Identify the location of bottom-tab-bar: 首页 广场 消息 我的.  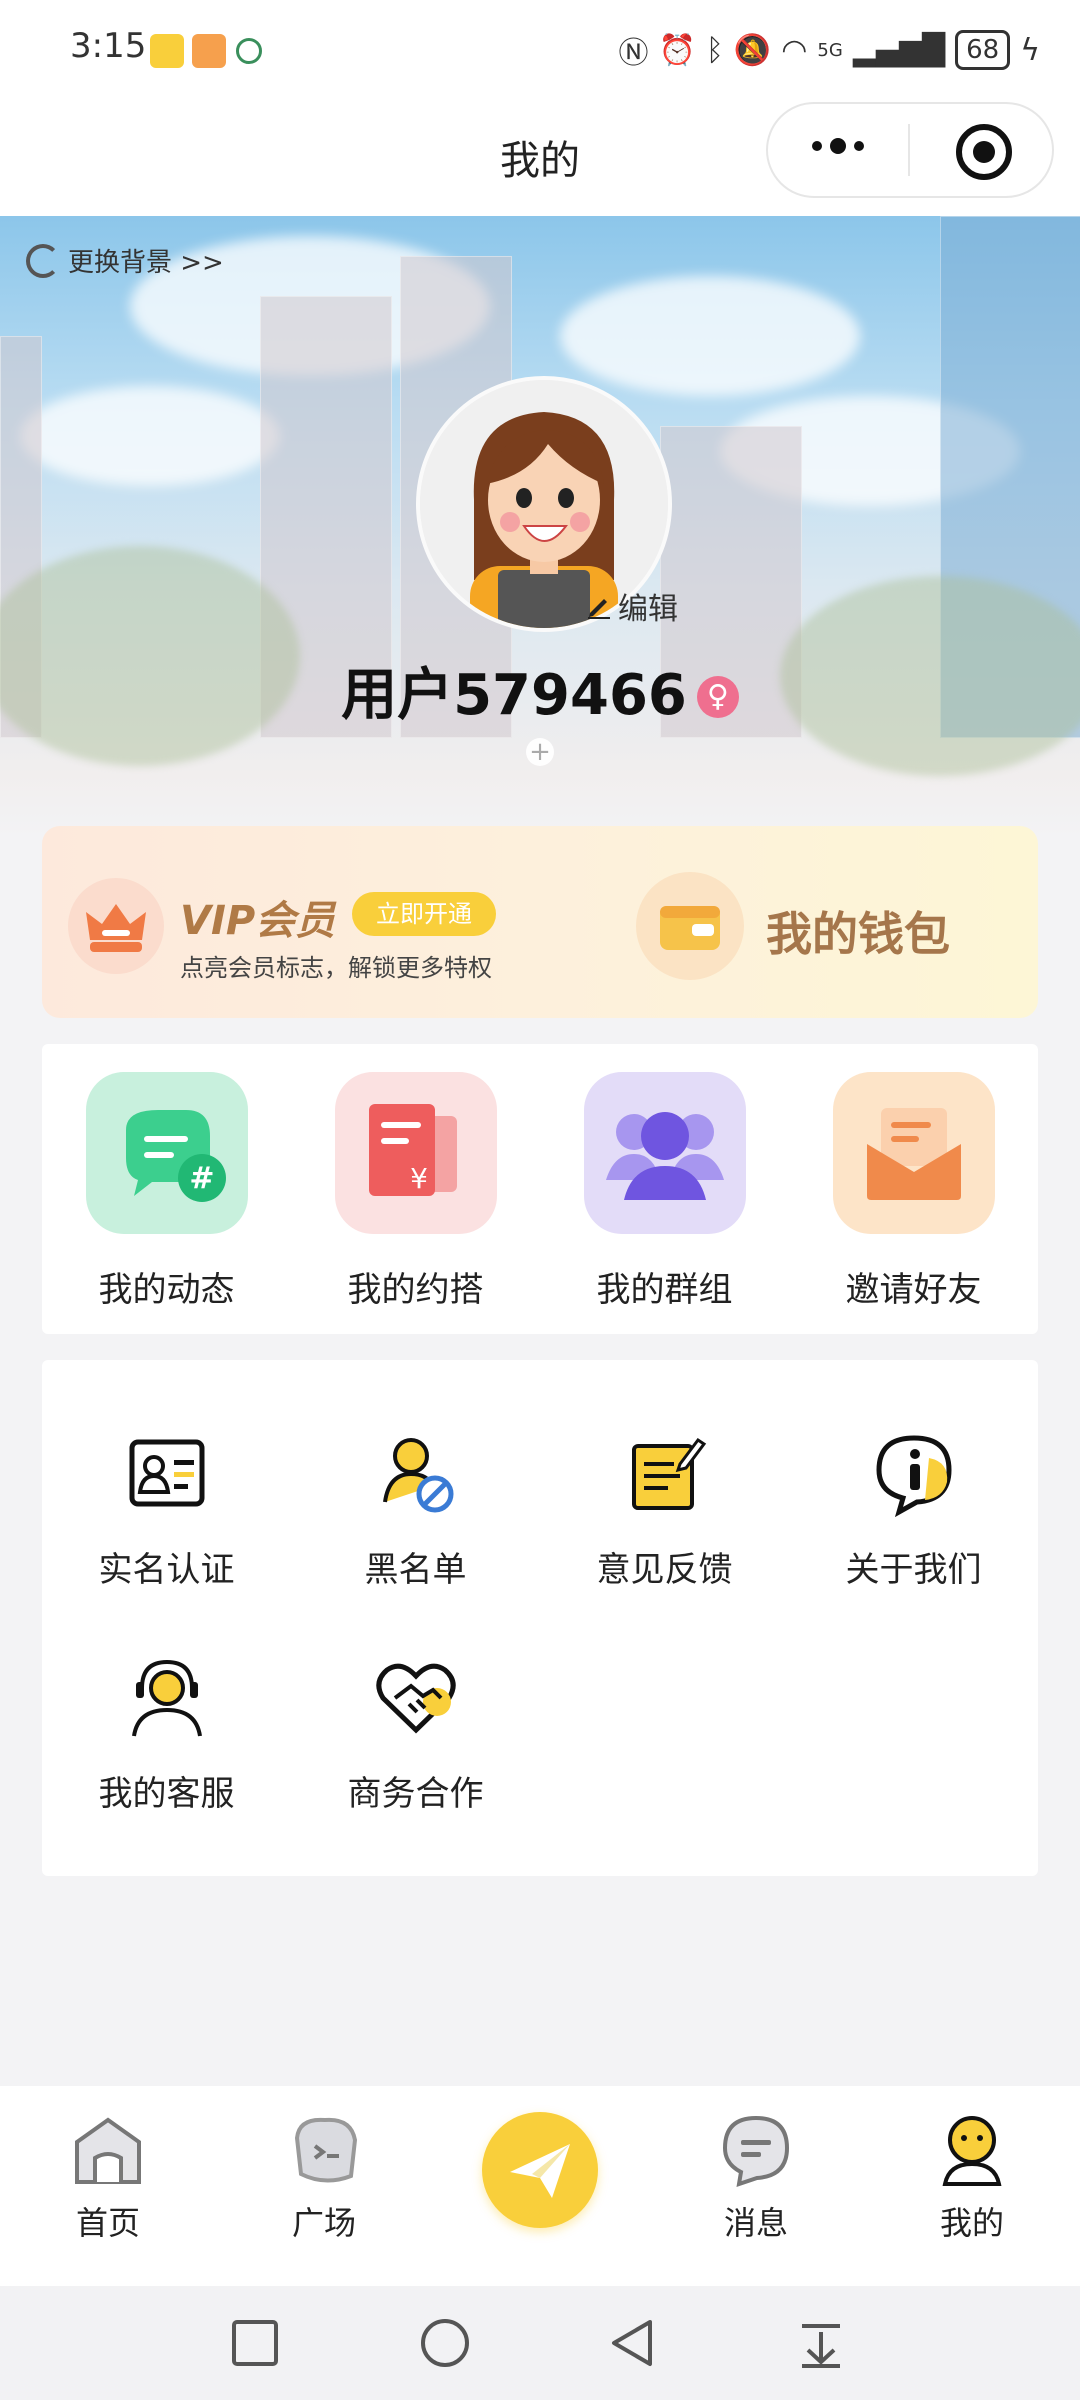
(540, 2186).